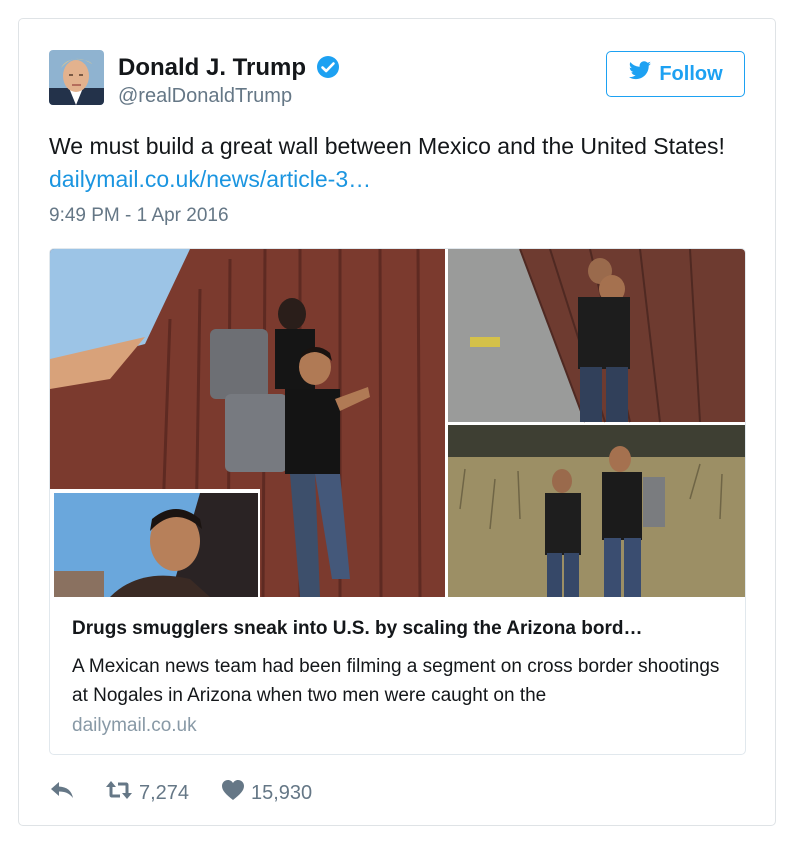 This screenshot has height=848, width=799. What do you see at coordinates (691, 73) in the screenshot?
I see `follow-label: Follow` at bounding box center [691, 73].